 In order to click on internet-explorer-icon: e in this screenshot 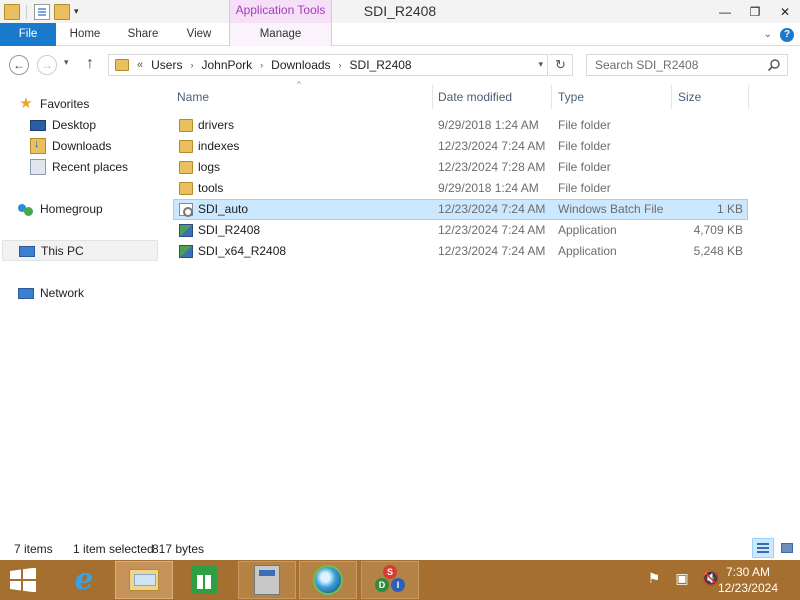, I will do `click(84, 579)`.